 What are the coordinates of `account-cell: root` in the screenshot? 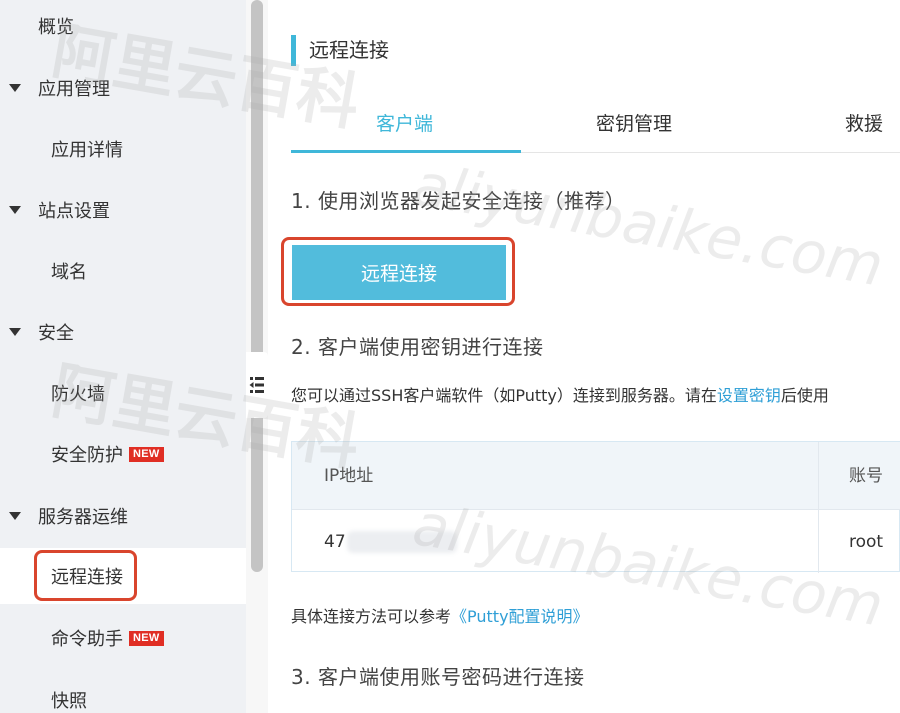 It's located at (866, 542).